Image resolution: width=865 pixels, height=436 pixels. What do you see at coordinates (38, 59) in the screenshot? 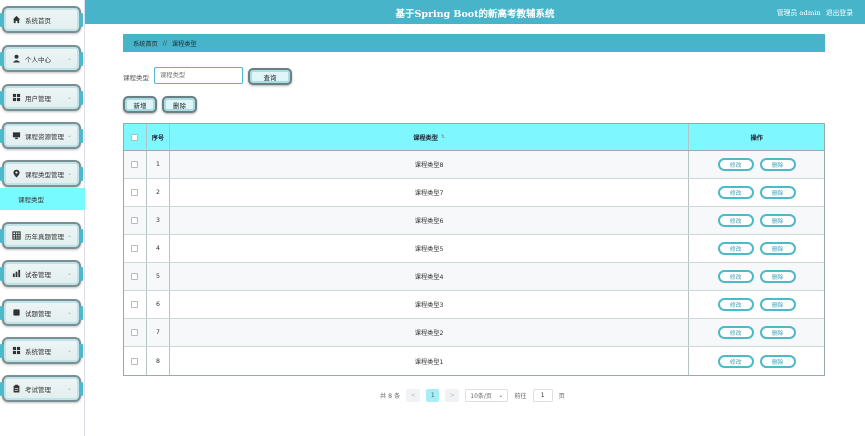
I see `sidebar-item-label: 个人中心` at bounding box center [38, 59].